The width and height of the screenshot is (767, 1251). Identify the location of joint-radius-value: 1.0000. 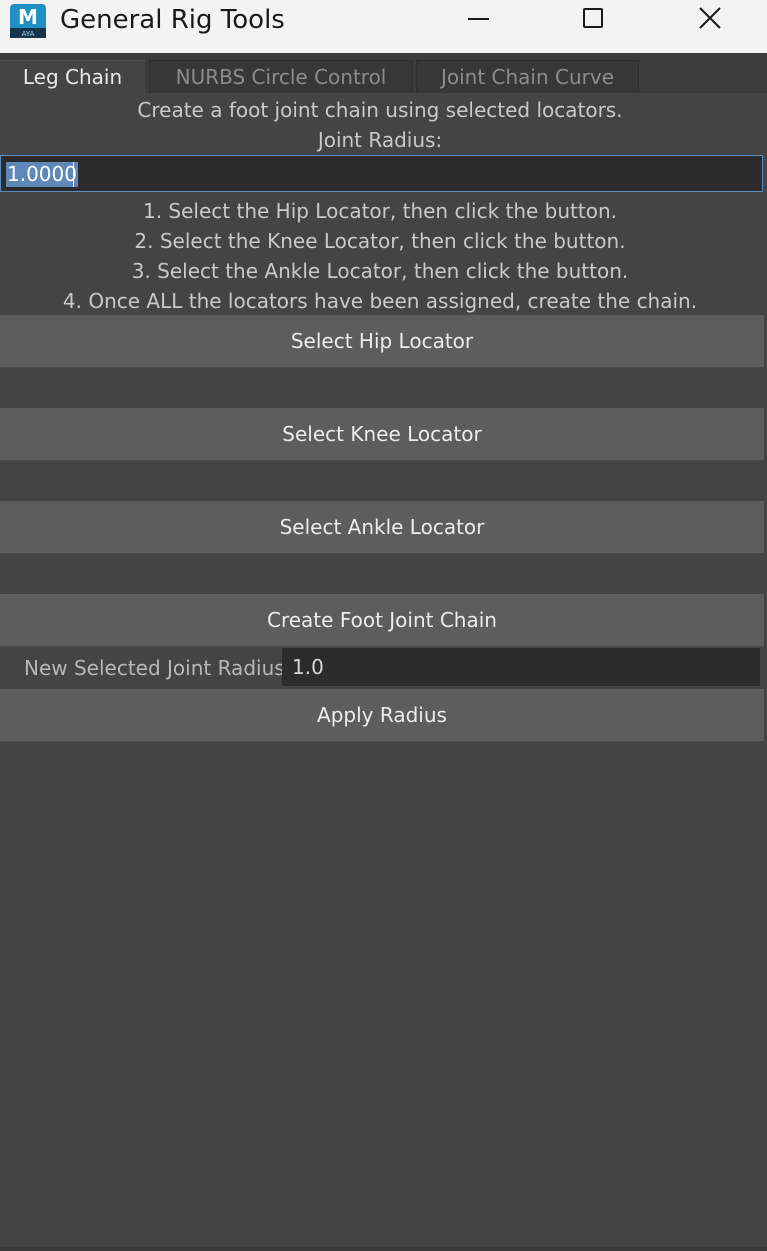
(42, 174).